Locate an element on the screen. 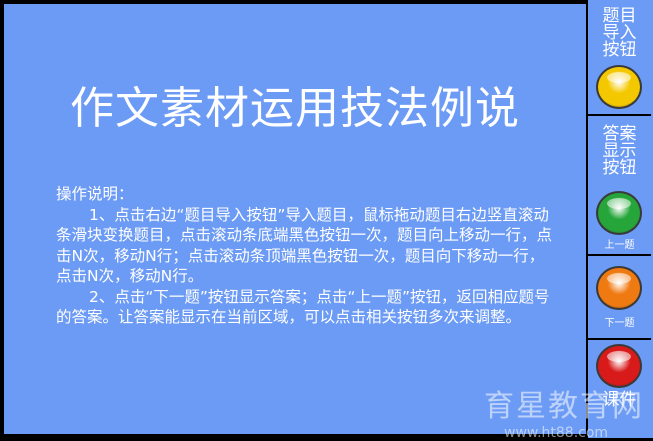 The height and width of the screenshot is (441, 653). watermark: 育星教育网 www.ht88.com is located at coordinates (566, 411).